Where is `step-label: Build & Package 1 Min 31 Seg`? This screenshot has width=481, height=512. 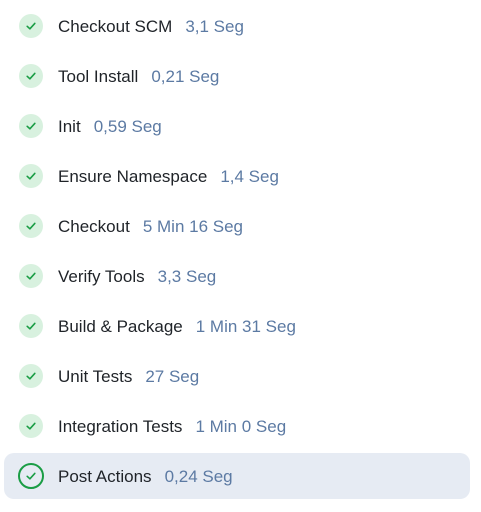 step-label: Build & Package 1 Min 31 Seg is located at coordinates (177, 327).